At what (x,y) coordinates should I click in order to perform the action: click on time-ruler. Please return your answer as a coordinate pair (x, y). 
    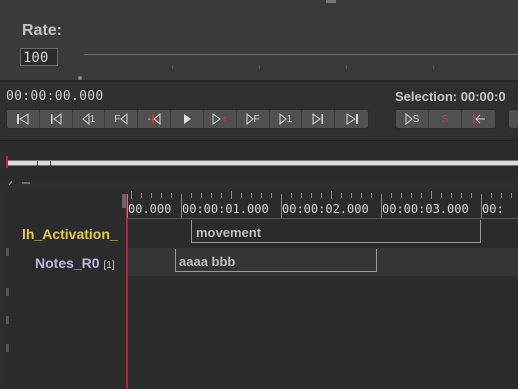
    Looking at the image, I should click on (322, 218).